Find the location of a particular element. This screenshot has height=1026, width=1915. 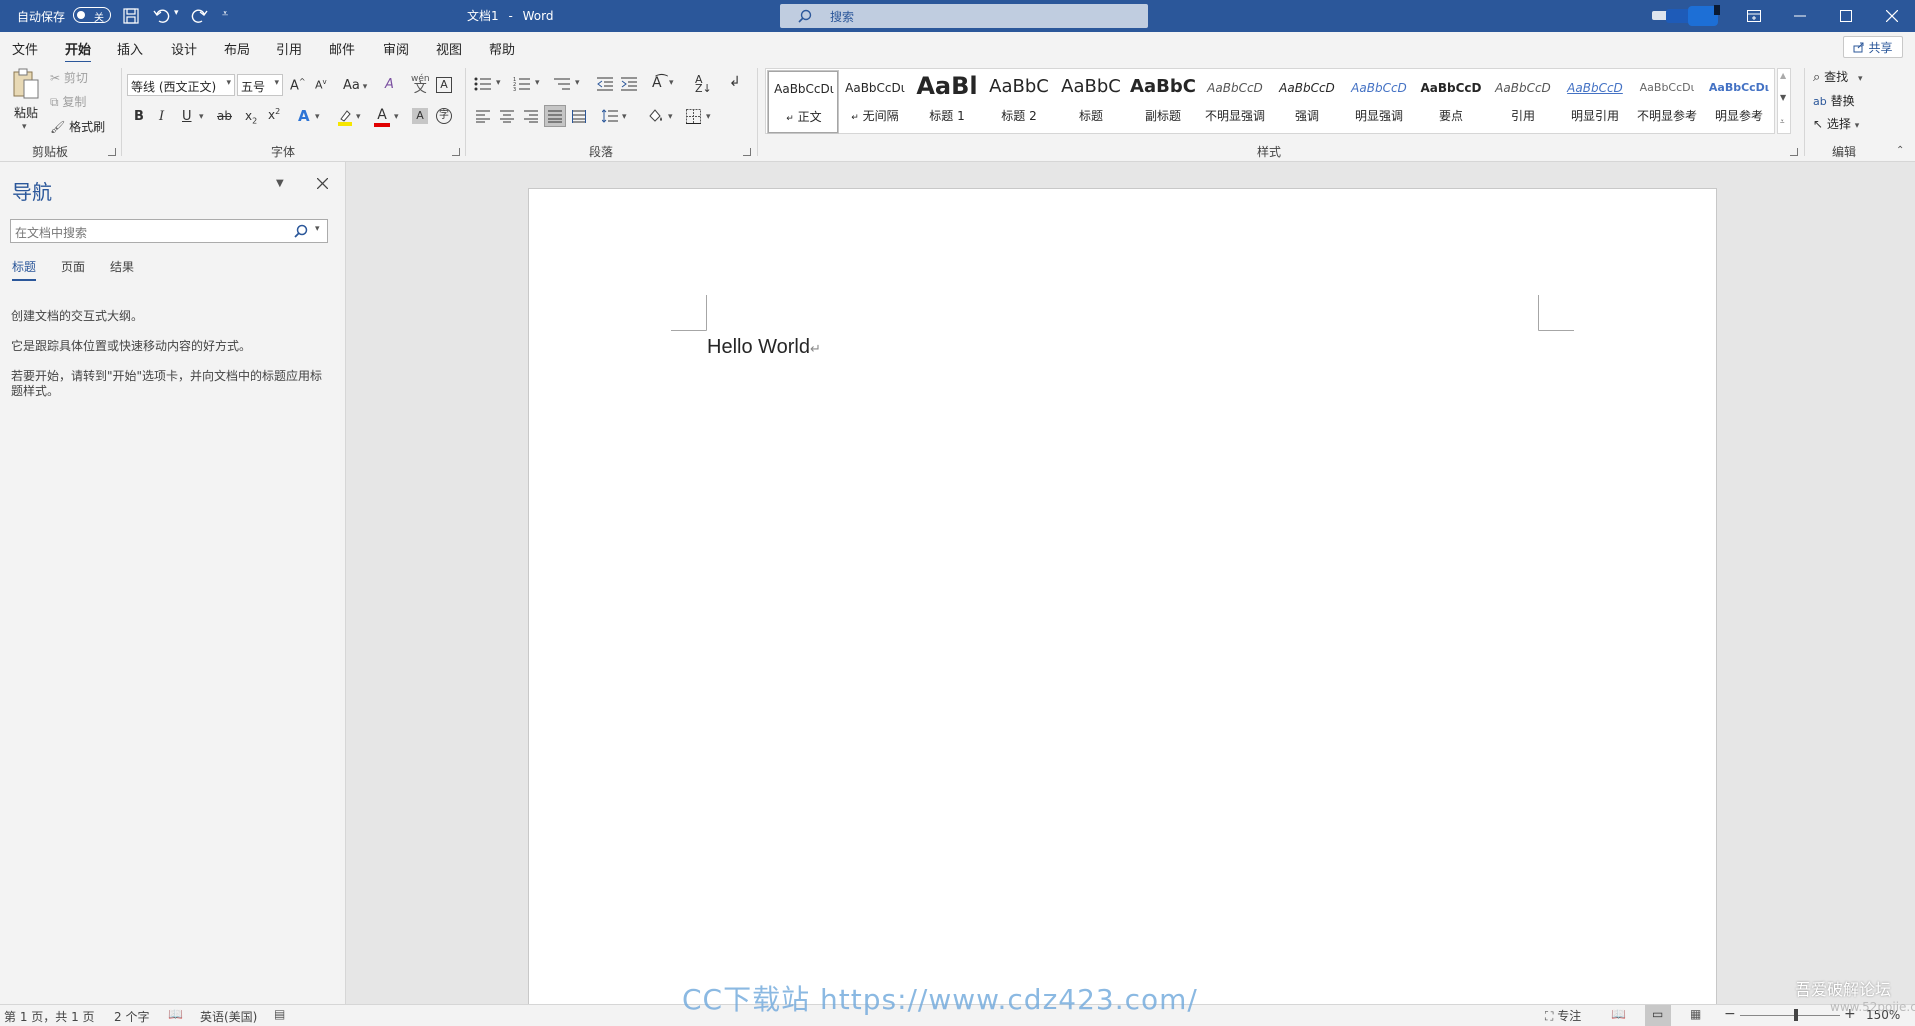

nav-tab-results: 结果 is located at coordinates (122, 266).